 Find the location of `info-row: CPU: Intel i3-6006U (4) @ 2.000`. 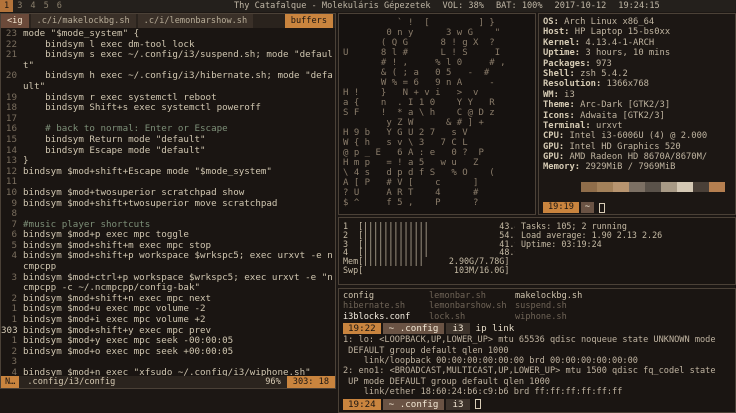

info-row: CPU: Intel i3-6006U (4) @ 2.000 is located at coordinates (639, 136).